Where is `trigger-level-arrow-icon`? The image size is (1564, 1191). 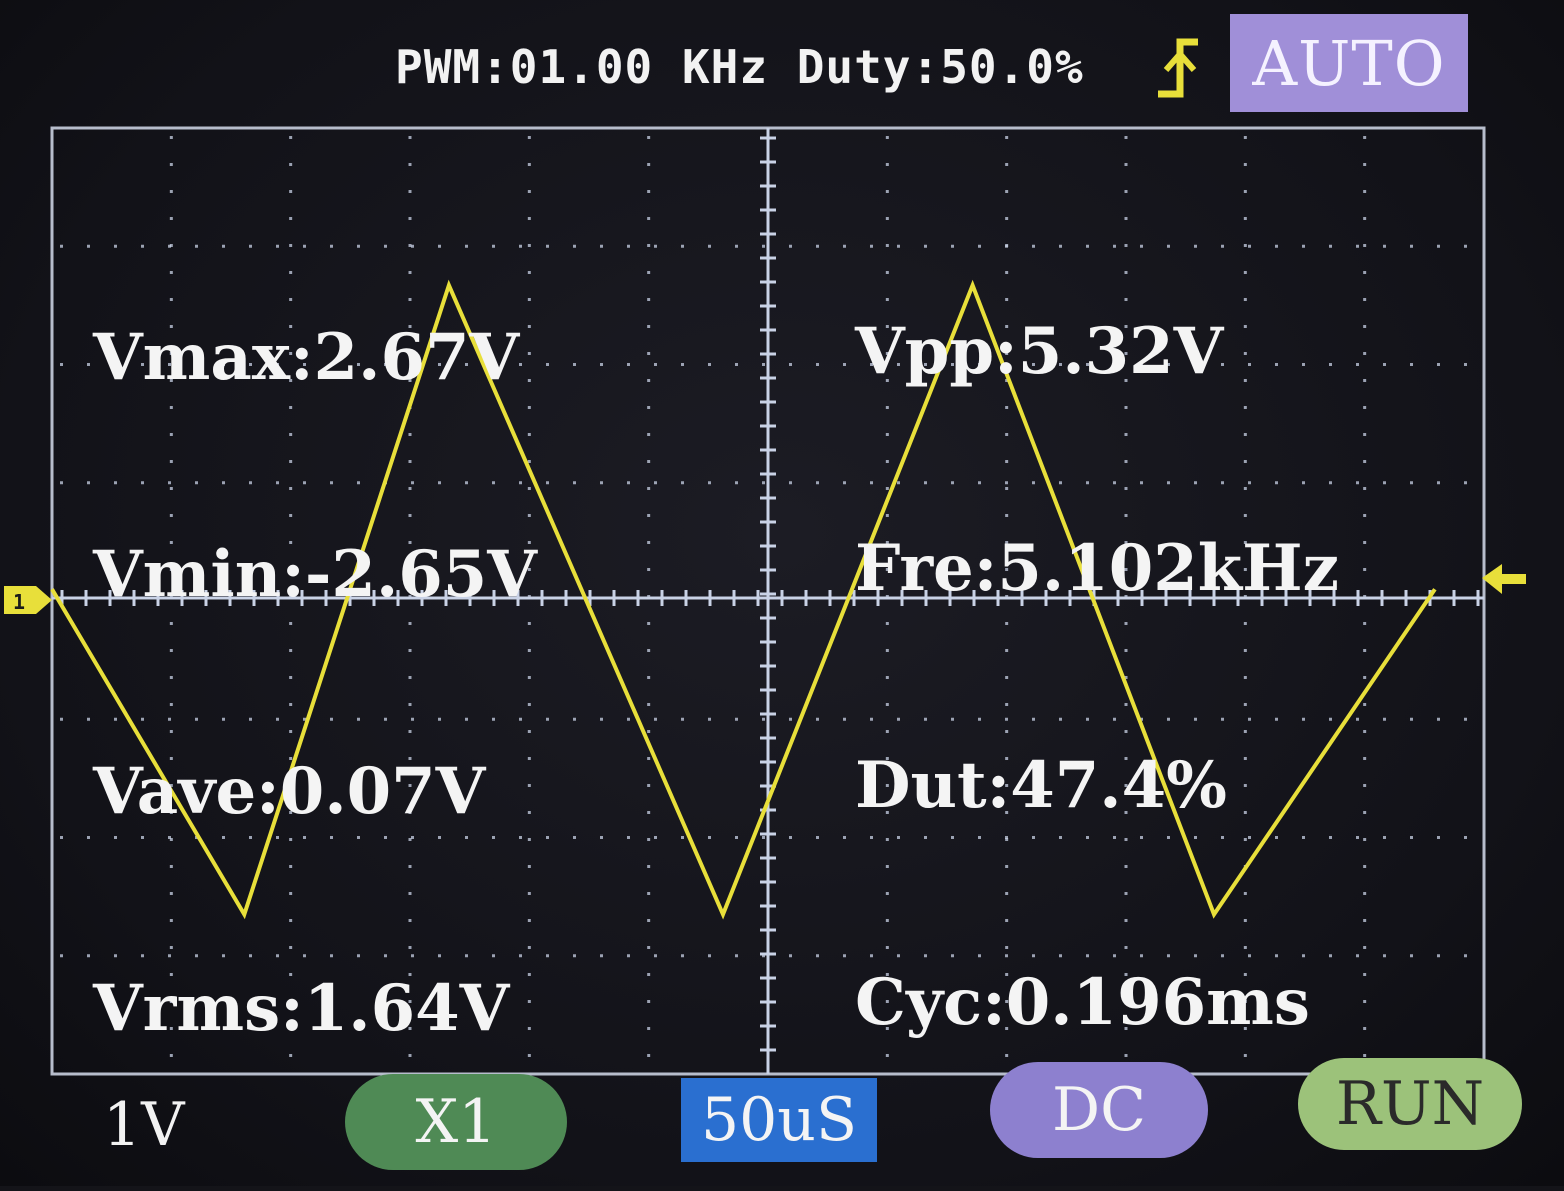 trigger-level-arrow-icon is located at coordinates (1504, 579).